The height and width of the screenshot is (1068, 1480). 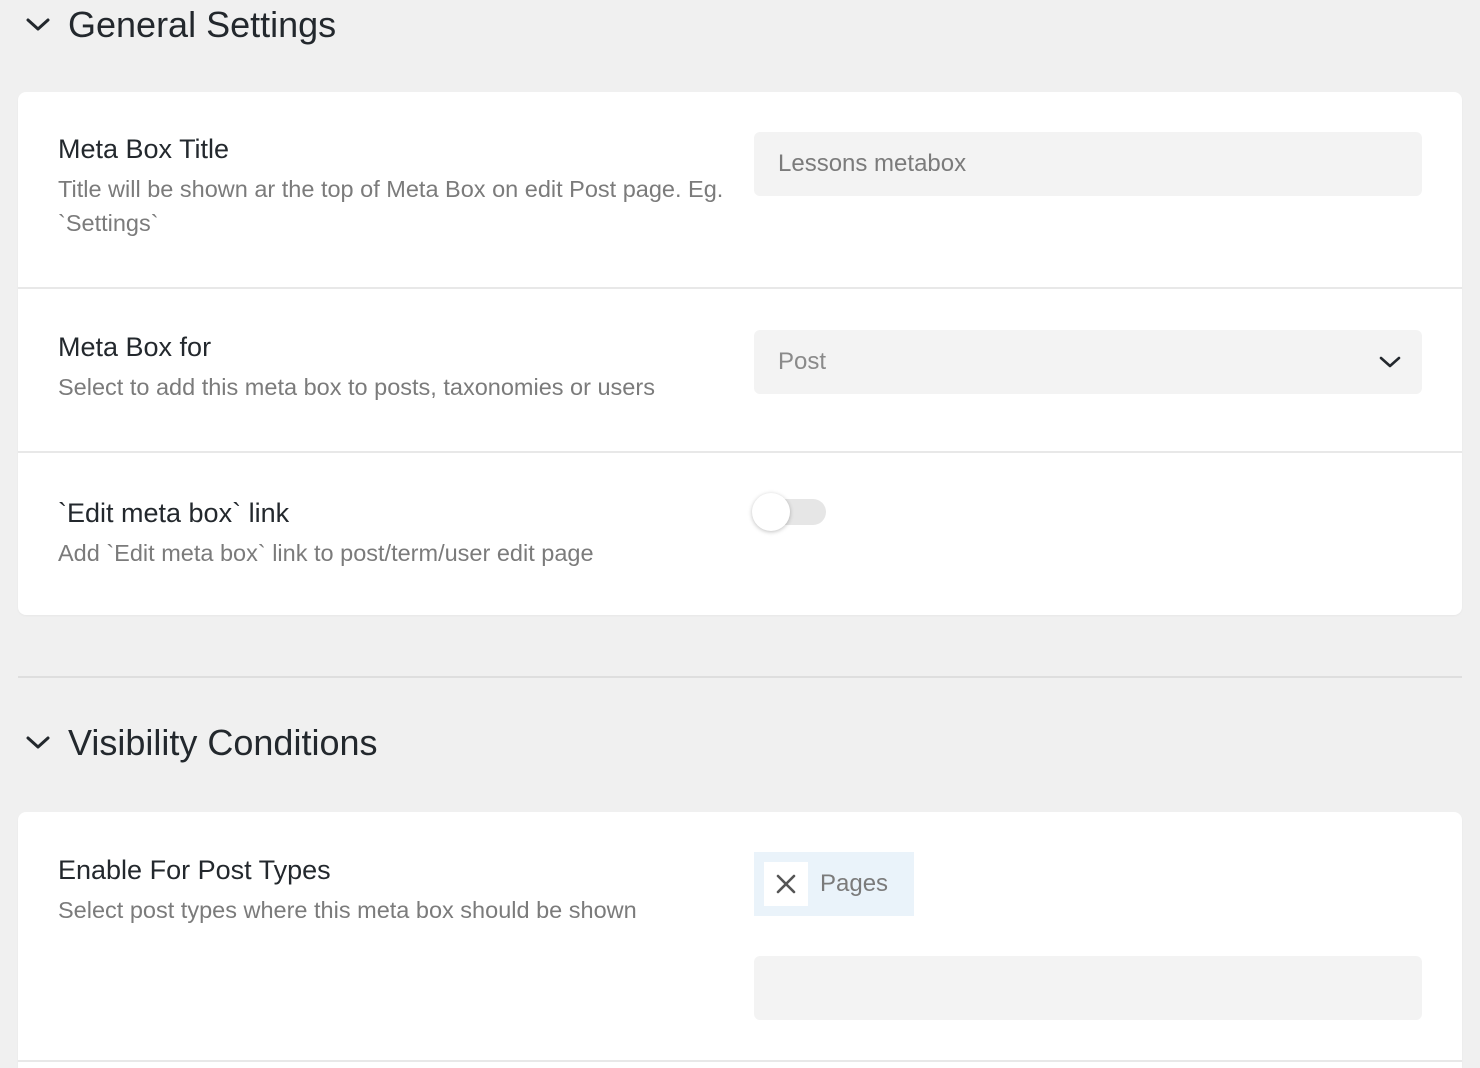 I want to click on post-type-tag-label: Pages, so click(x=854, y=883).